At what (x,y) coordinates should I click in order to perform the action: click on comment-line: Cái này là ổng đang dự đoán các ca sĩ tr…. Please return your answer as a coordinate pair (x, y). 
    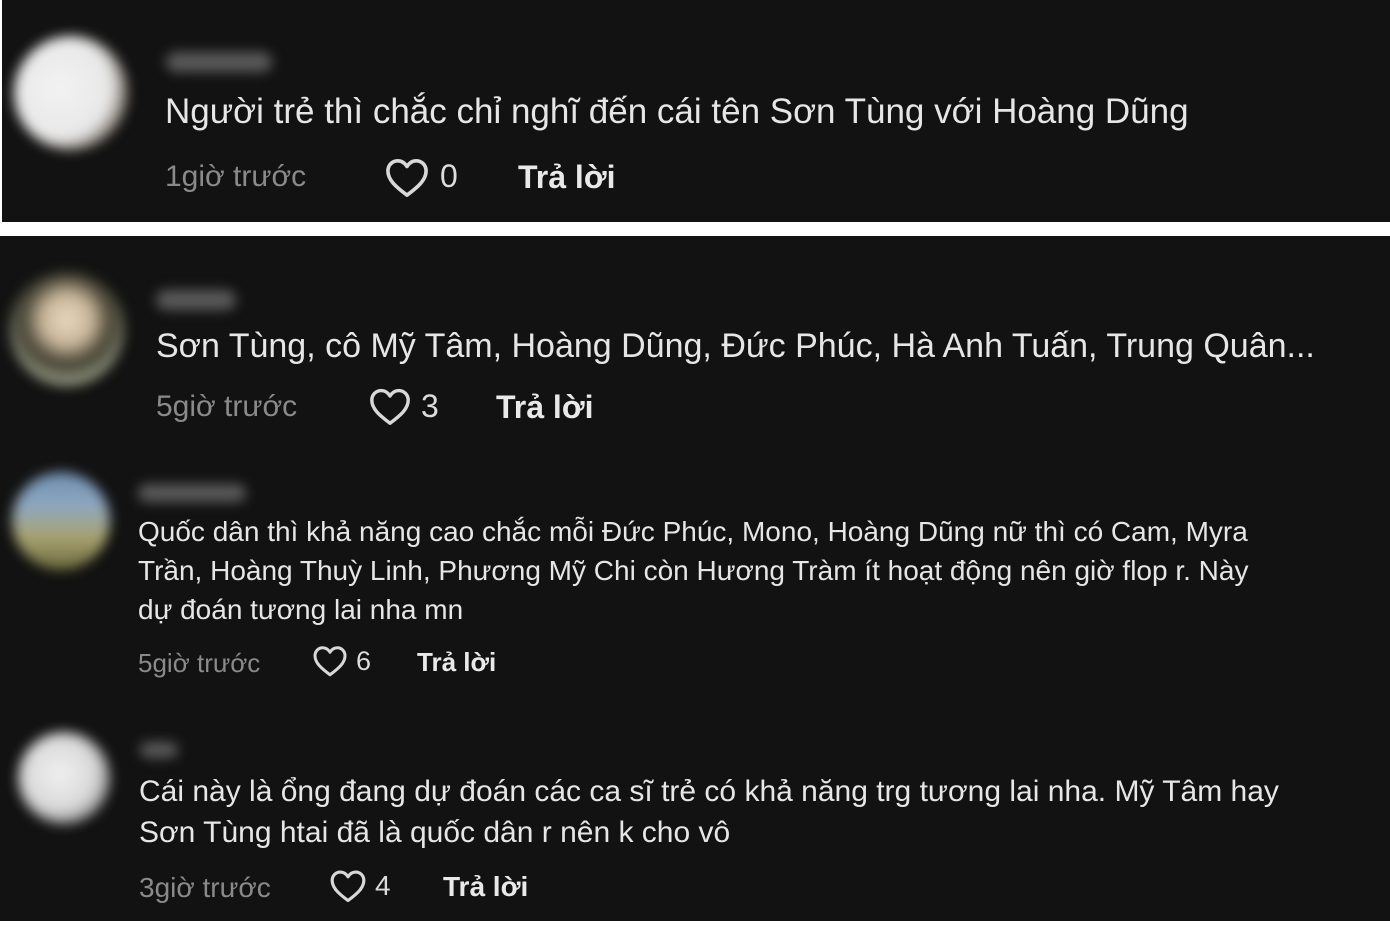
    Looking at the image, I should click on (709, 791).